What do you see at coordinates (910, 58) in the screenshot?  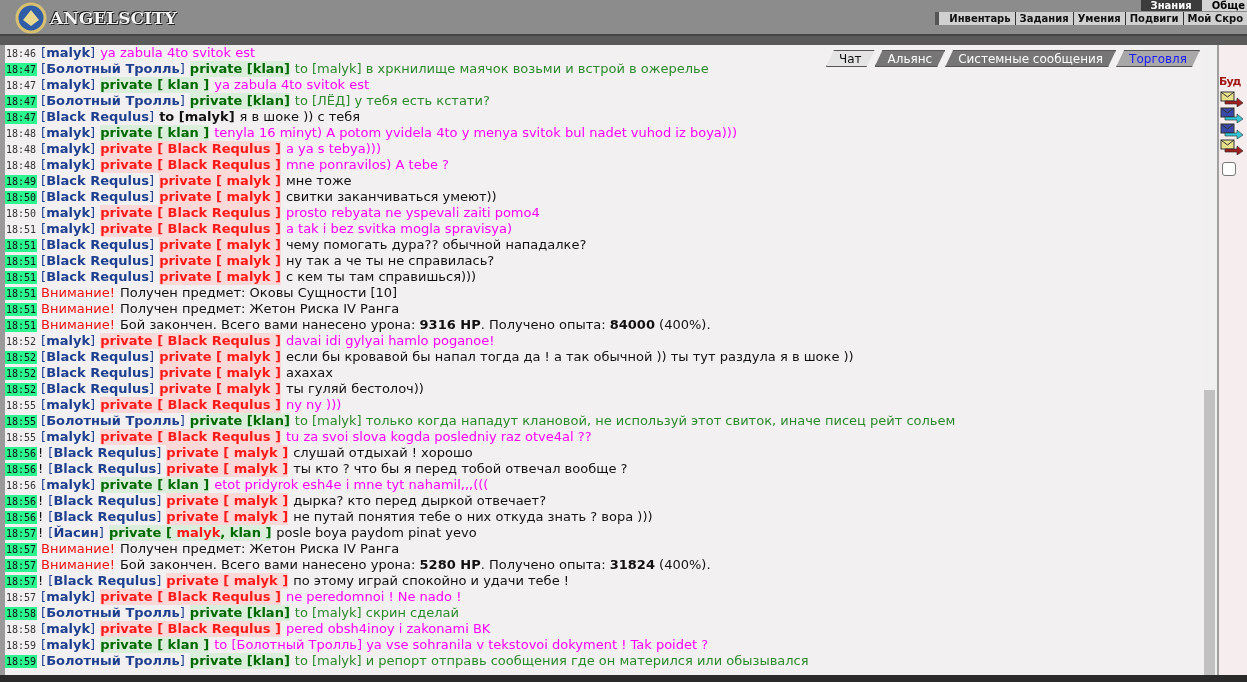 I see `chat-tab: Альянс` at bounding box center [910, 58].